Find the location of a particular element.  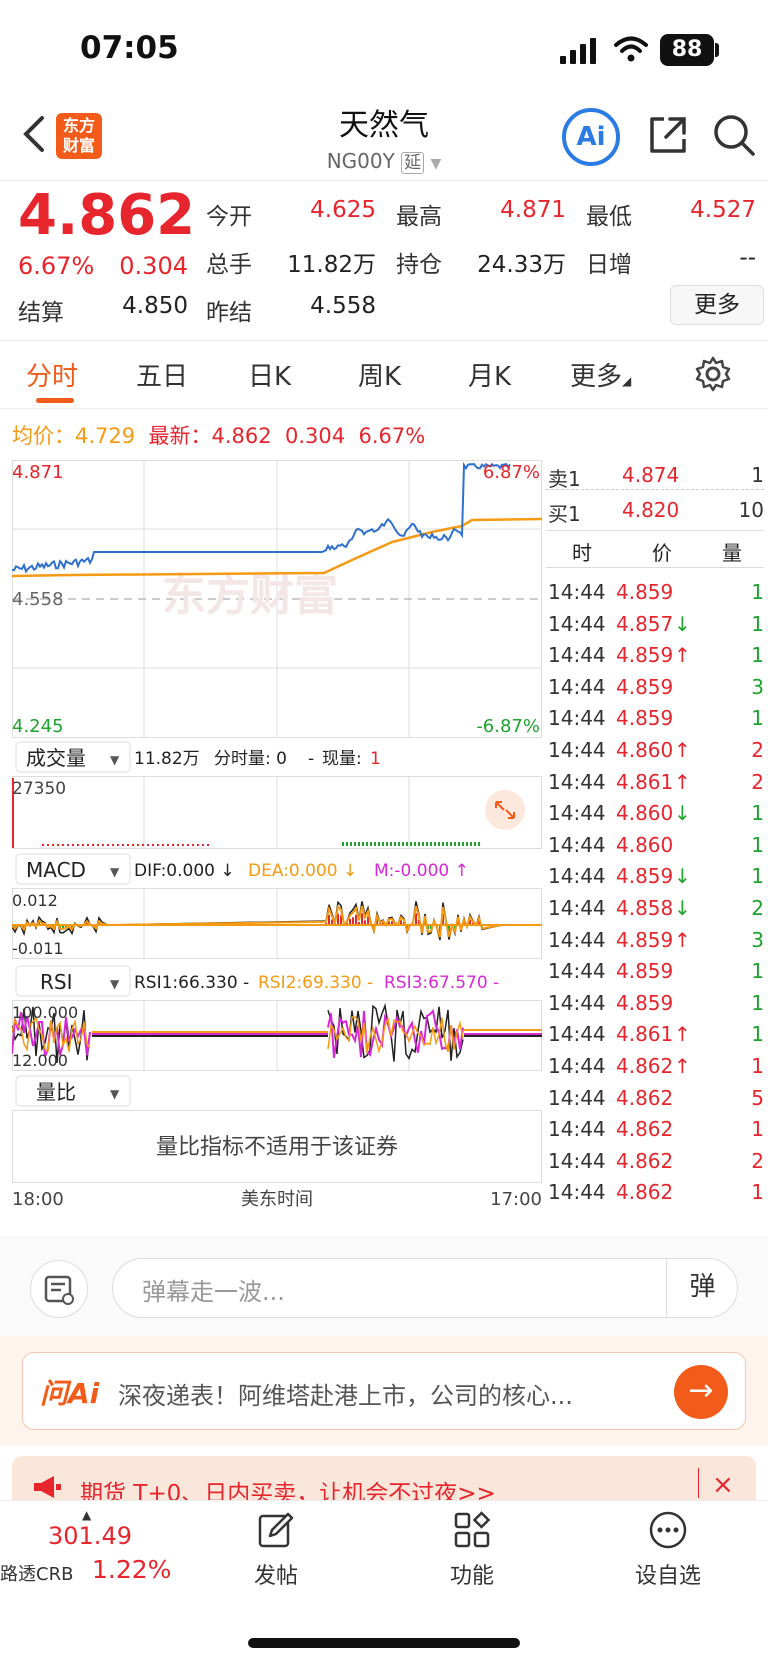

high-value: 4.871 is located at coordinates (533, 210).